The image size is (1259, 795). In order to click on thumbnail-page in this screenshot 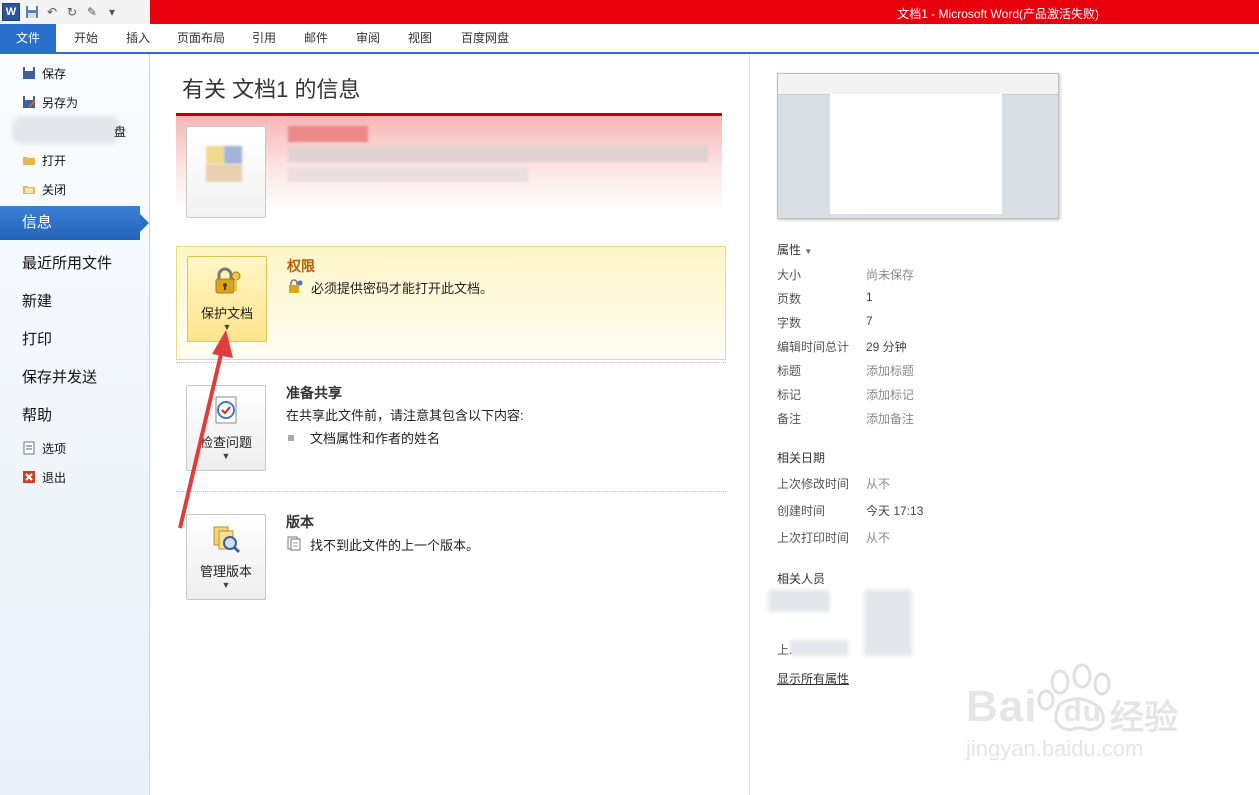, I will do `click(916, 154)`.